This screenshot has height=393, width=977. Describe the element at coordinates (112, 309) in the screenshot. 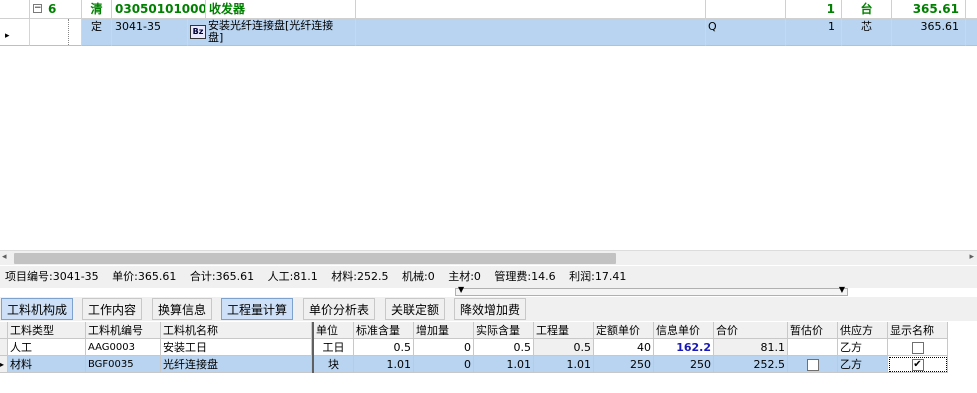

I see `tab-work-content: 工作内容` at that location.